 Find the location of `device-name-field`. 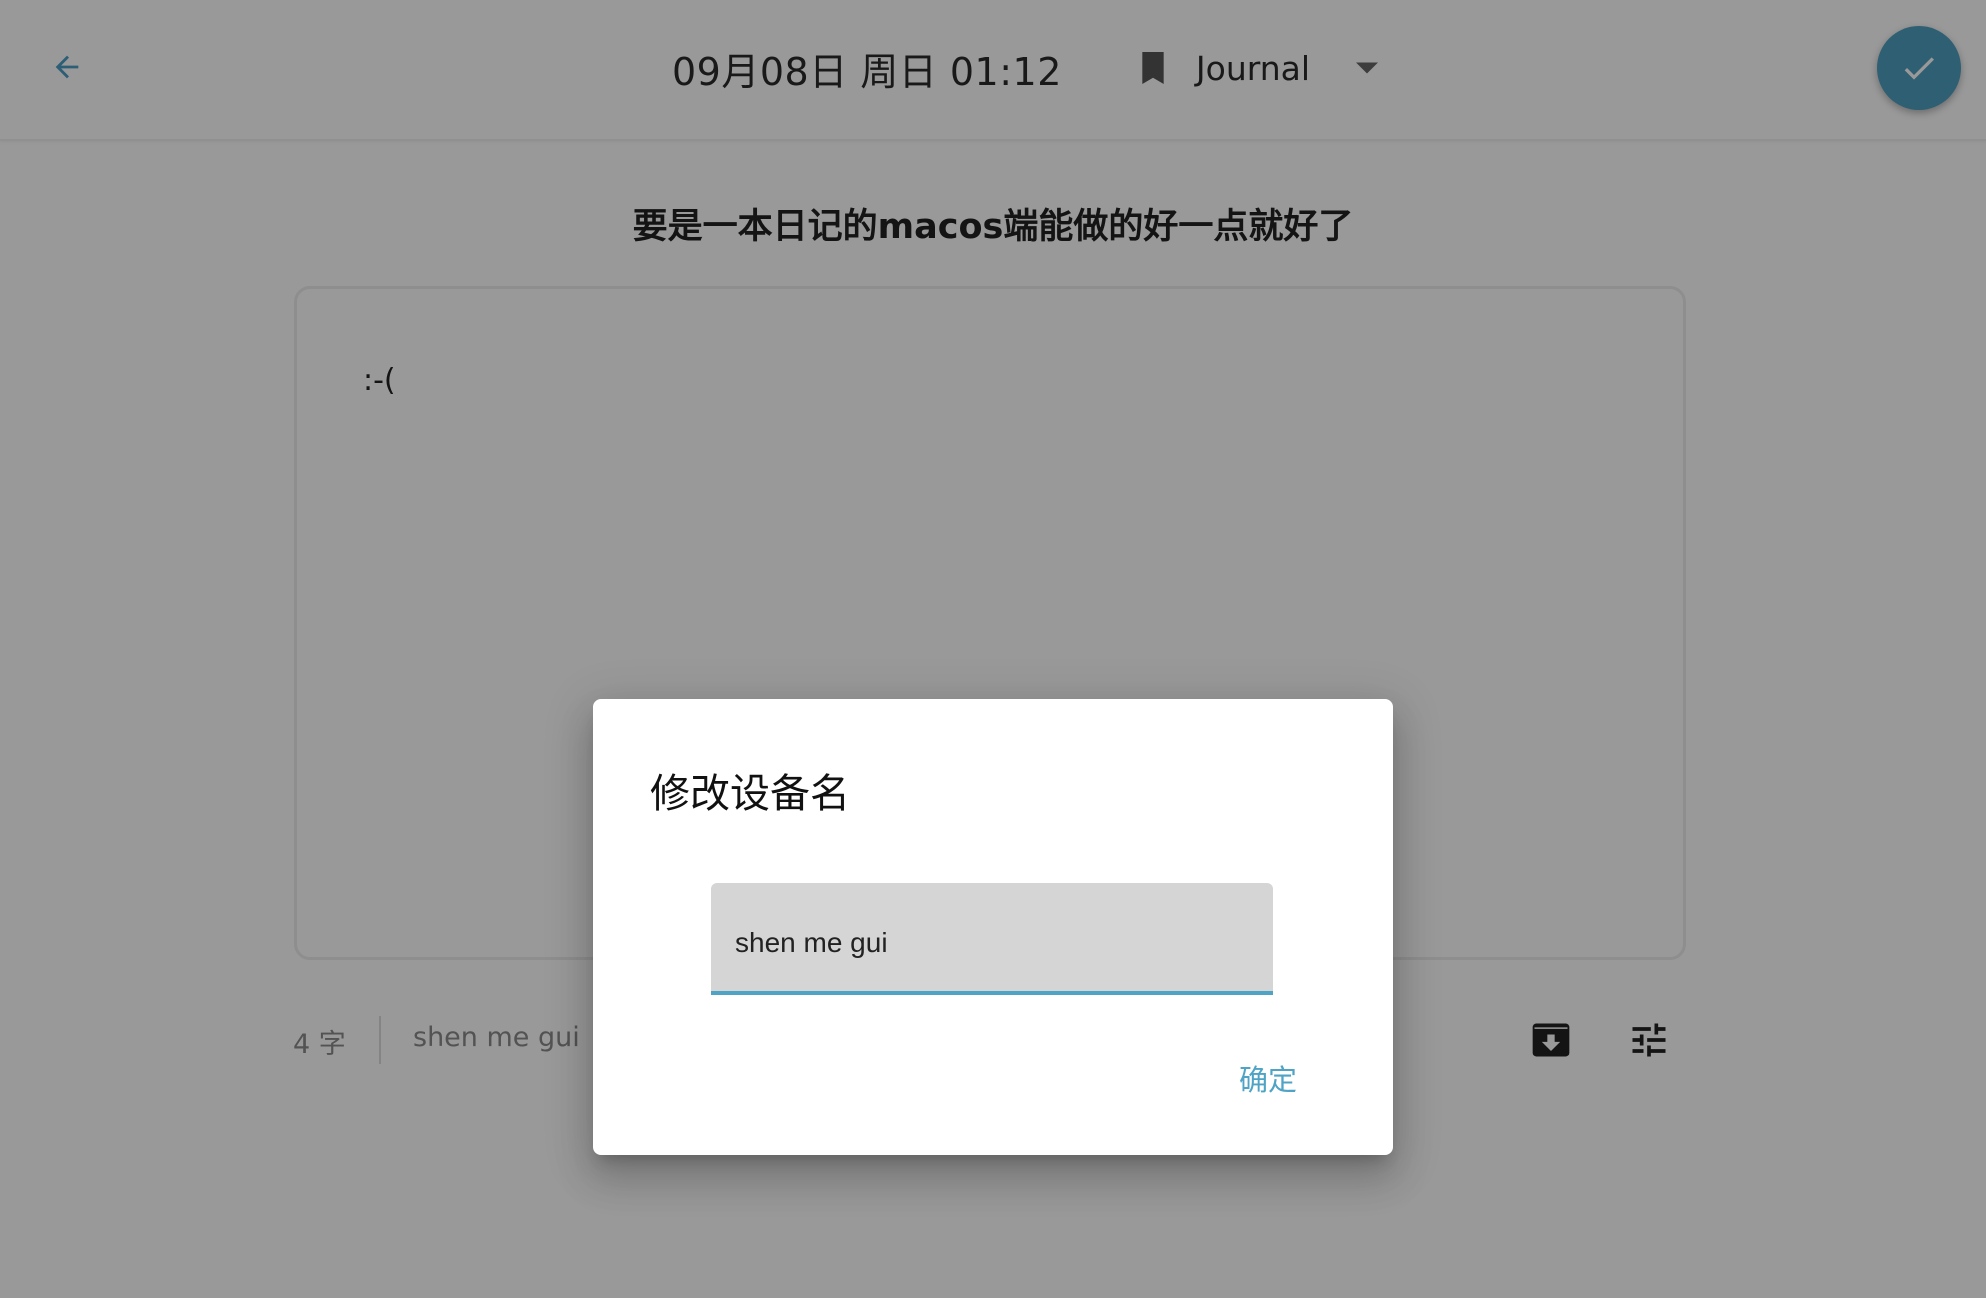

device-name-field is located at coordinates (992, 939).